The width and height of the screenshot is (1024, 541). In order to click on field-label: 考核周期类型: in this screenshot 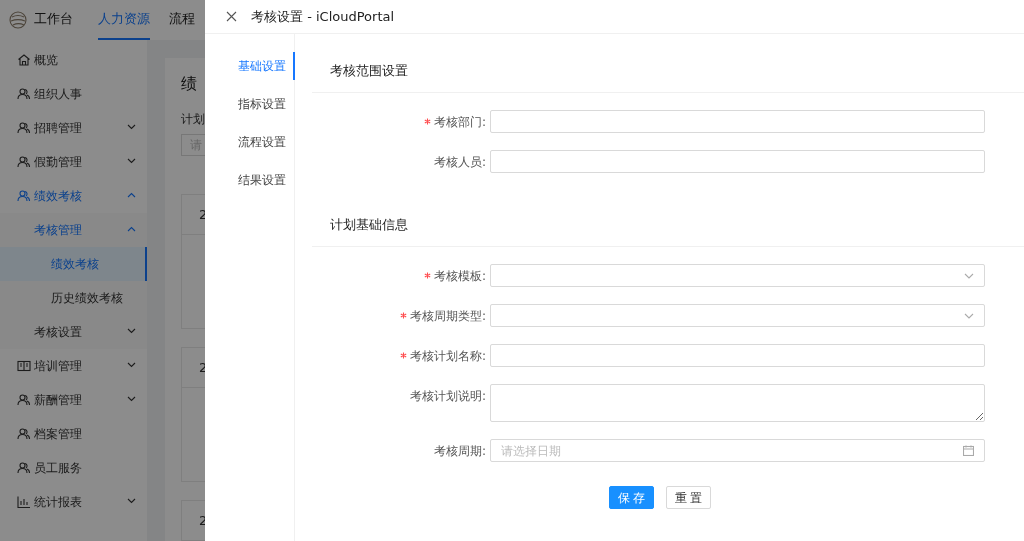, I will do `click(447, 316)`.